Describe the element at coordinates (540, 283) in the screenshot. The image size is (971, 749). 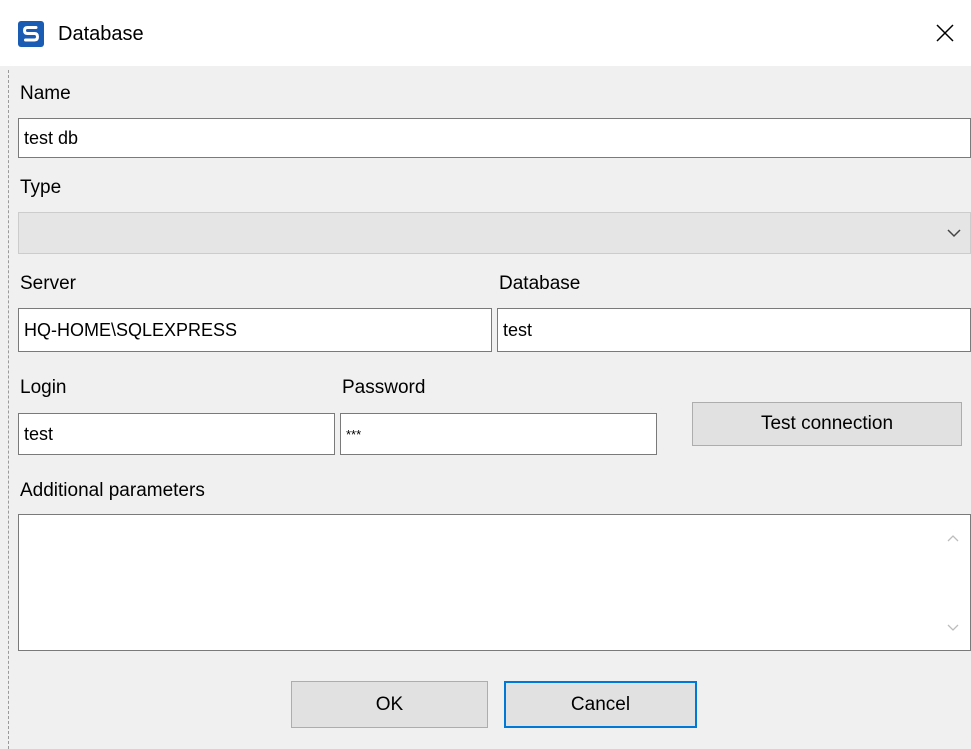
I see `database-label: Database` at that location.